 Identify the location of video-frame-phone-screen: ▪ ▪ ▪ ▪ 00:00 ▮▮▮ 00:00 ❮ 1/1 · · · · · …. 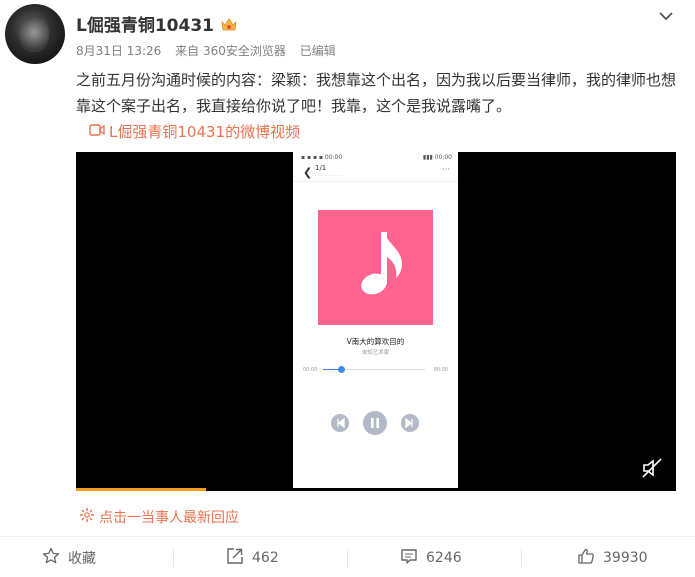
(375, 321).